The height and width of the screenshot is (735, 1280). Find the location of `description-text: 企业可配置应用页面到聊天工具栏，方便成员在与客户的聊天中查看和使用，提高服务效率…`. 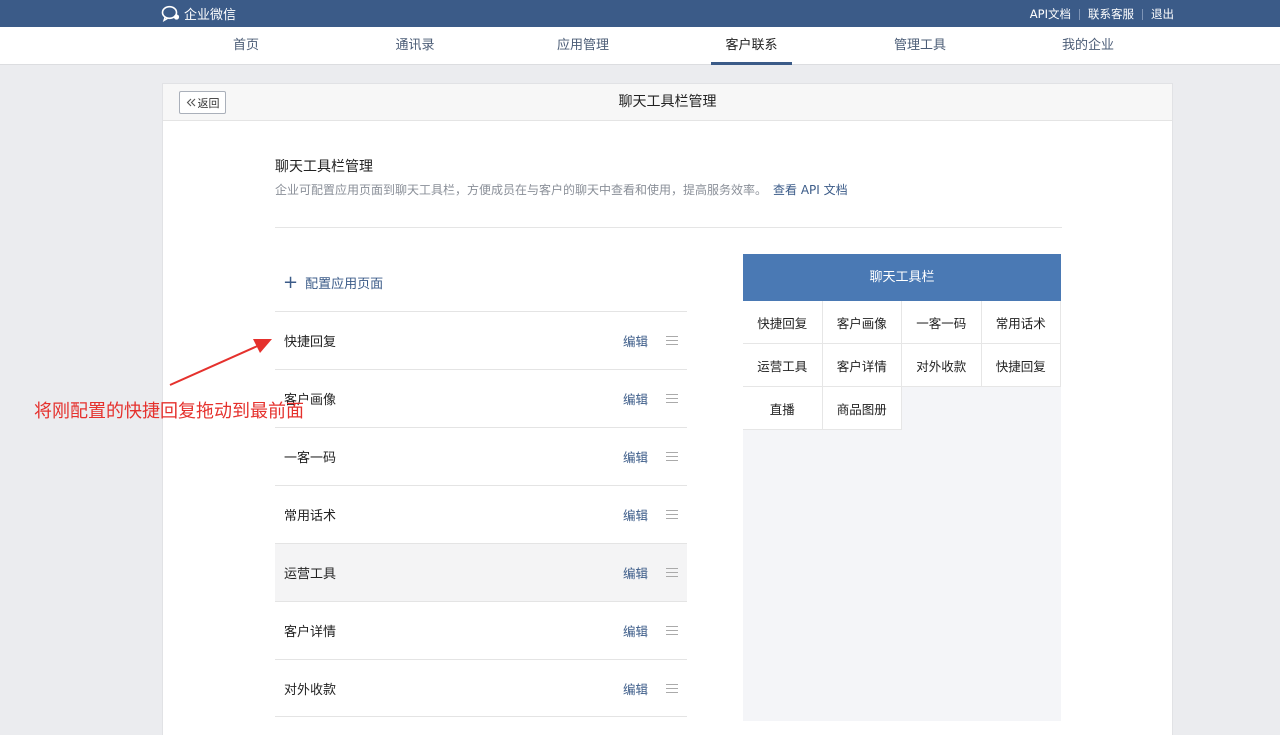

description-text: 企业可配置应用页面到聊天工具栏，方便成员在与客户的聊天中查看和使用，提高服务效率… is located at coordinates (521, 190).